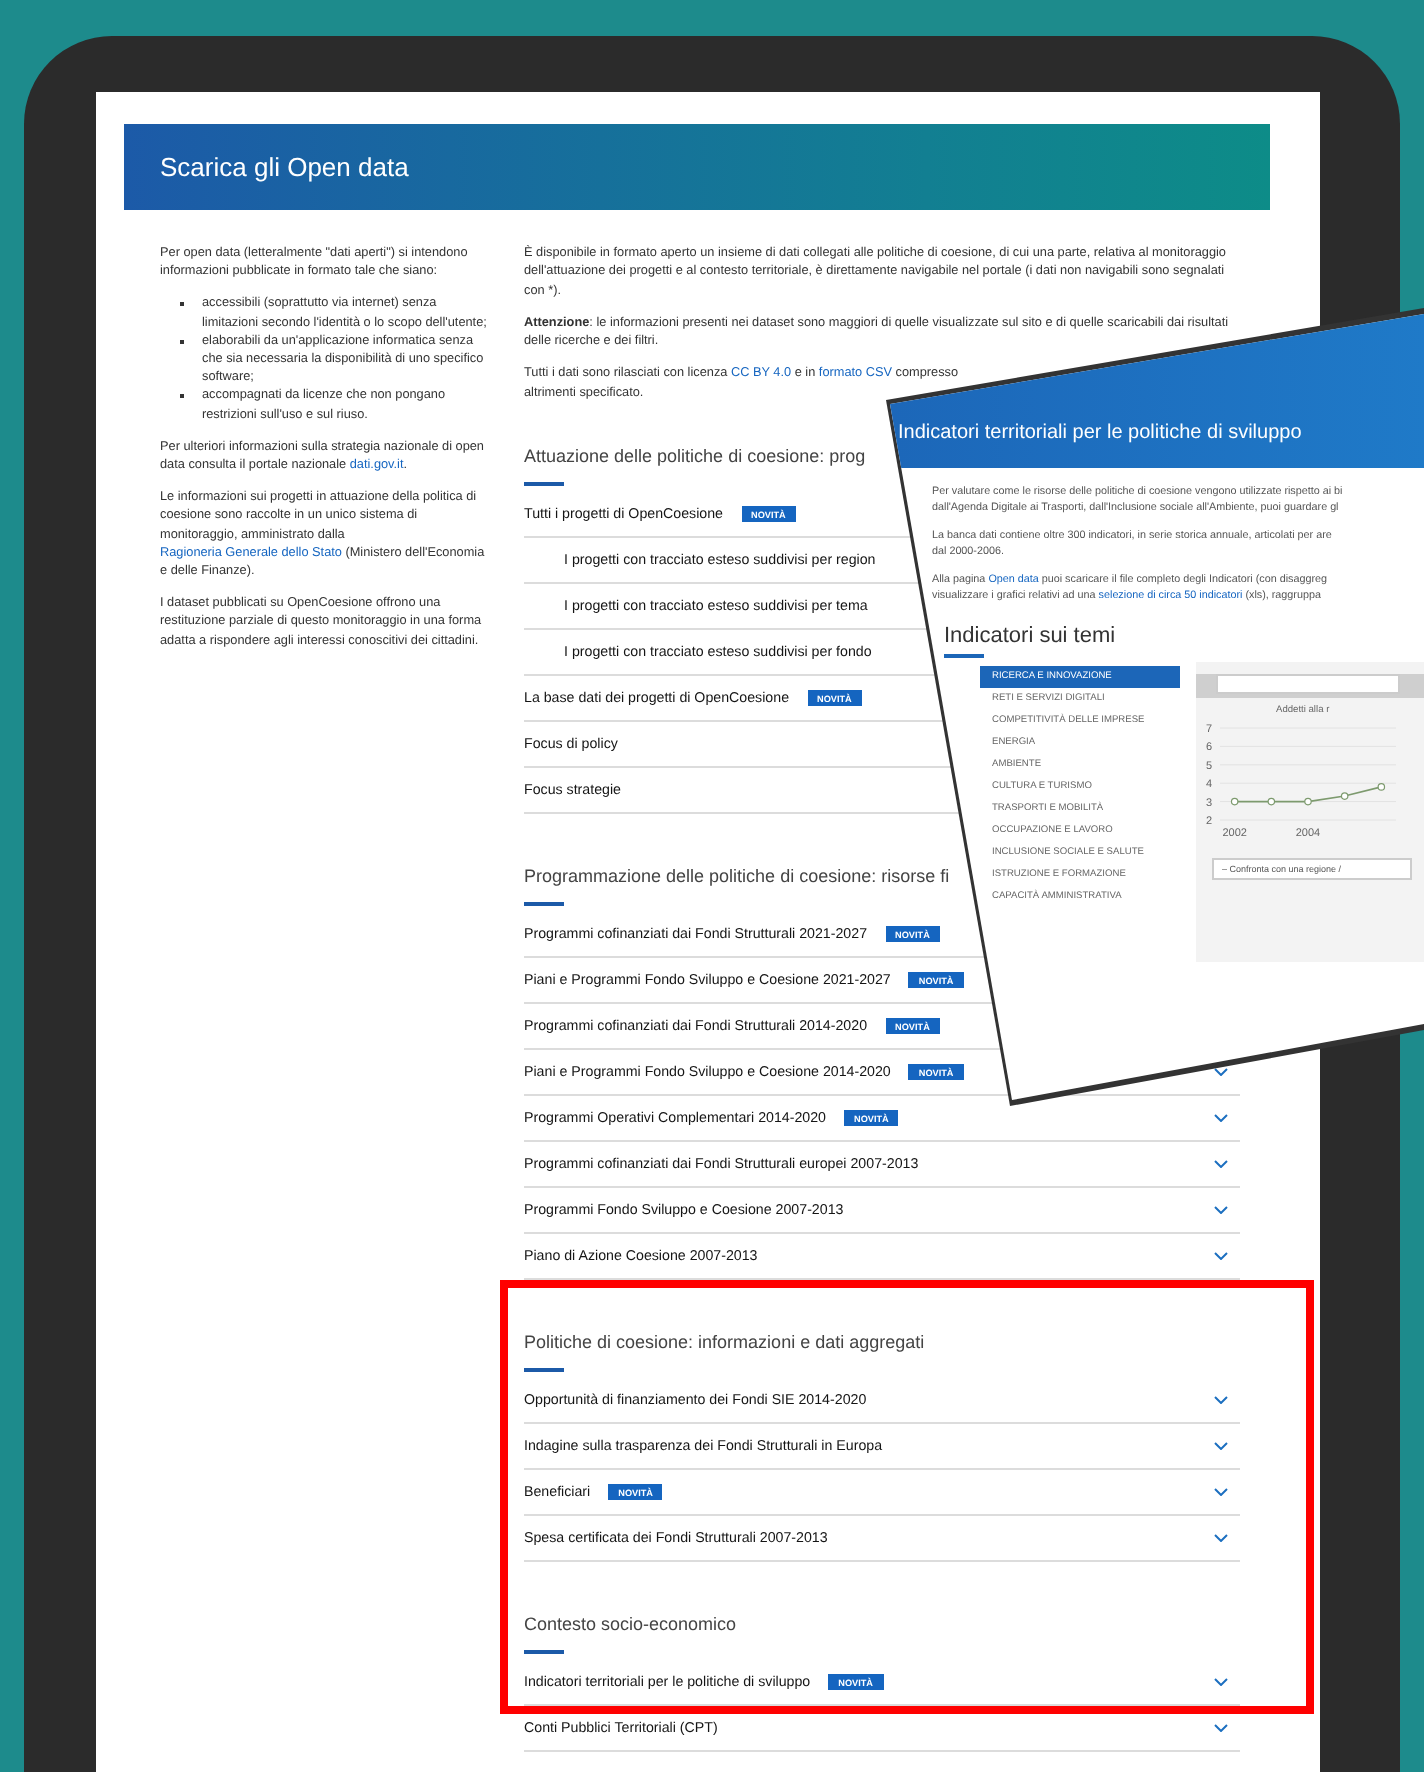 This screenshot has height=1772, width=1424. What do you see at coordinates (724, 1343) in the screenshot?
I see `section-heading: Politiche di coesione: informazioni e dati aggregati` at bounding box center [724, 1343].